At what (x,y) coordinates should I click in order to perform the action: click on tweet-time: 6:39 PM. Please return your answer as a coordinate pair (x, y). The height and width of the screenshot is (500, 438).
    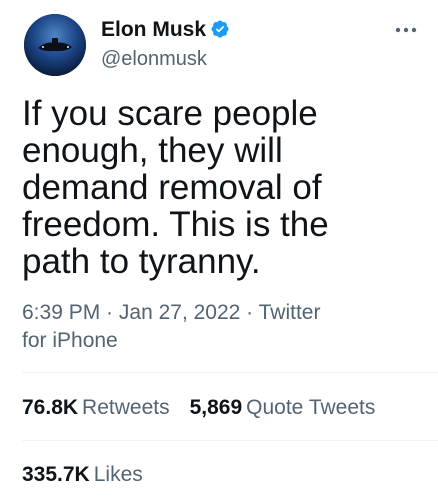
    Looking at the image, I should click on (61, 312).